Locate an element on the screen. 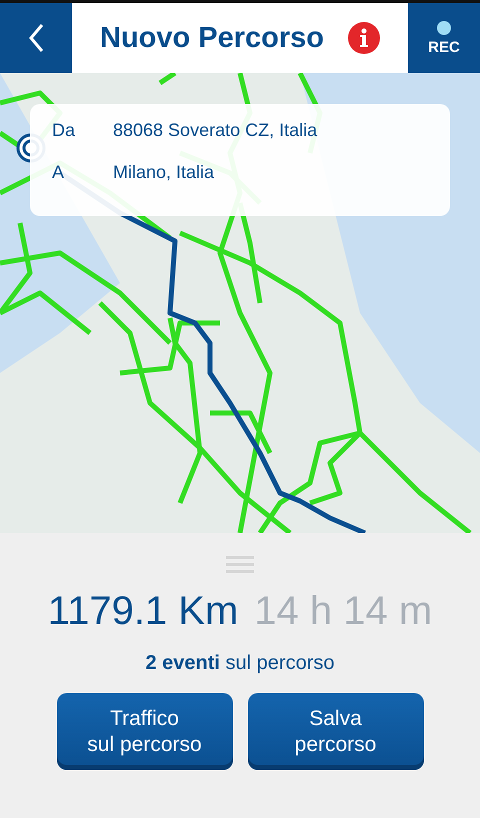 Image resolution: width=480 pixels, height=818 pixels. action-button: Traffico sul percorso is located at coordinates (144, 731).